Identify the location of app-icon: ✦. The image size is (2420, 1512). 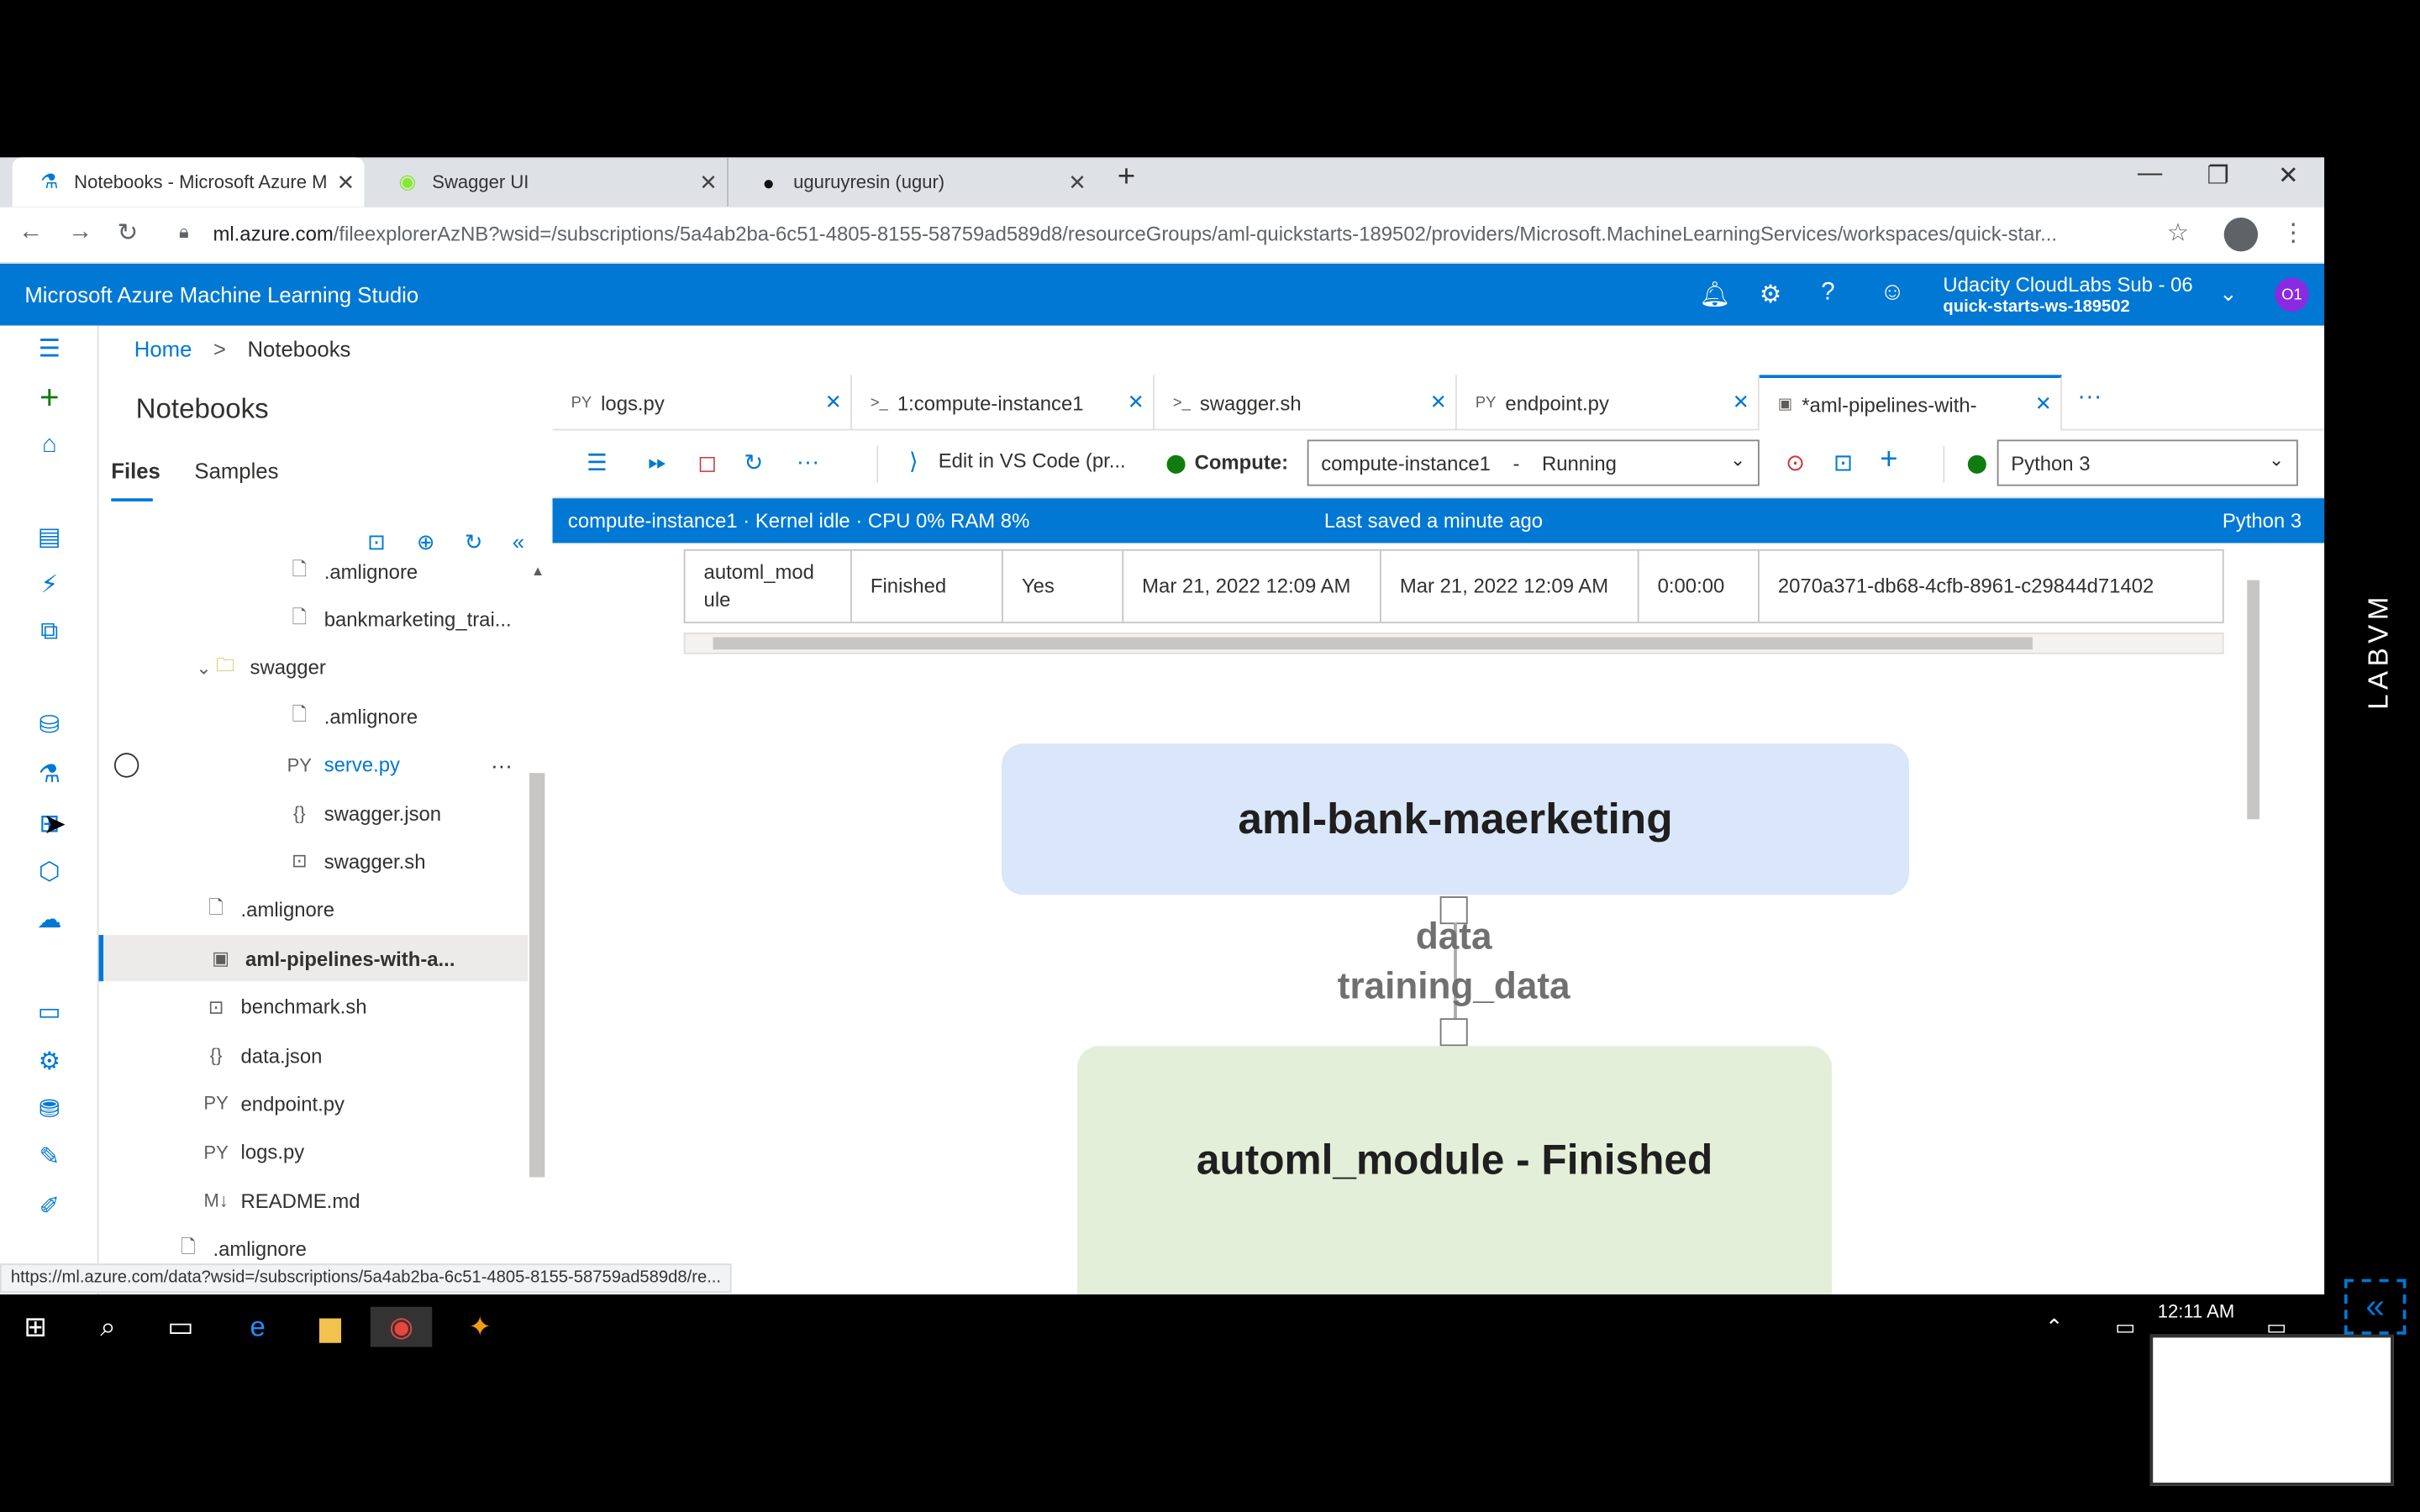
(480, 1327).